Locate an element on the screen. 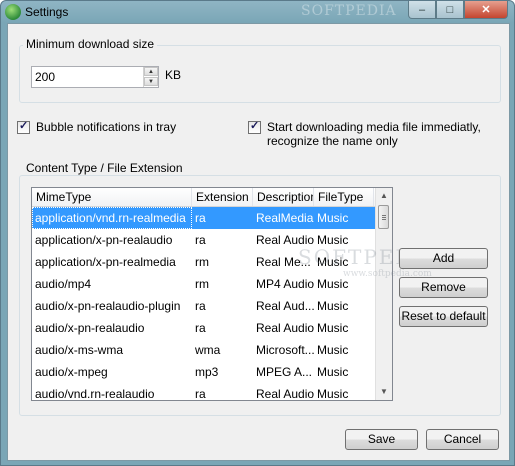  remove-button: Remove is located at coordinates (443, 287).